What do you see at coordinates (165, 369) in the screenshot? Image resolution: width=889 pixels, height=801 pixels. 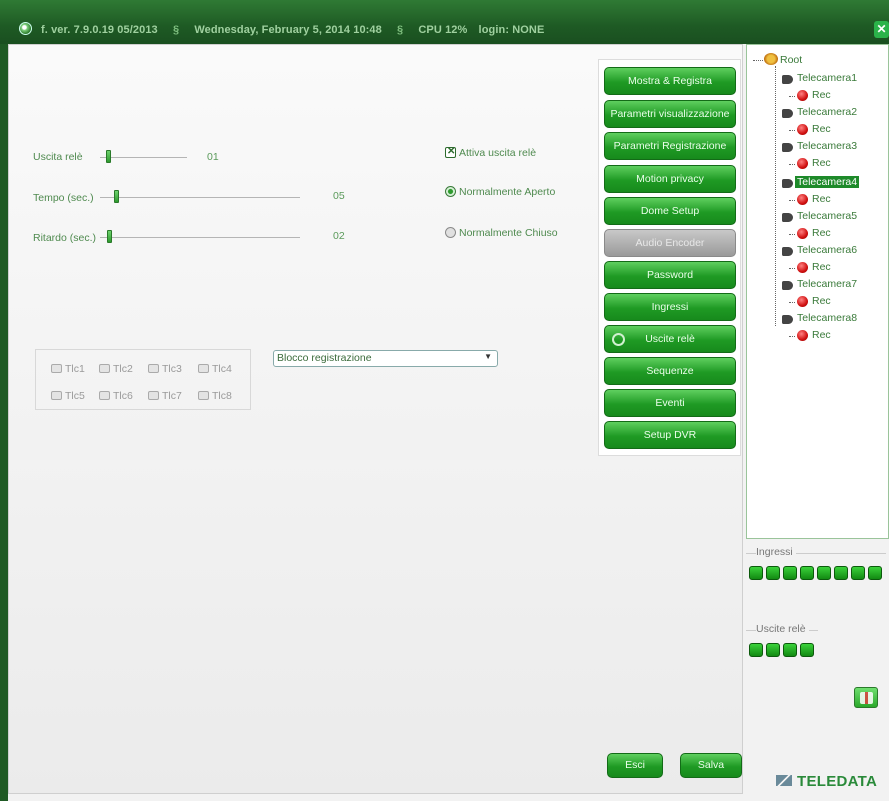 I see `tlc-checkbox: Tlc3` at bounding box center [165, 369].